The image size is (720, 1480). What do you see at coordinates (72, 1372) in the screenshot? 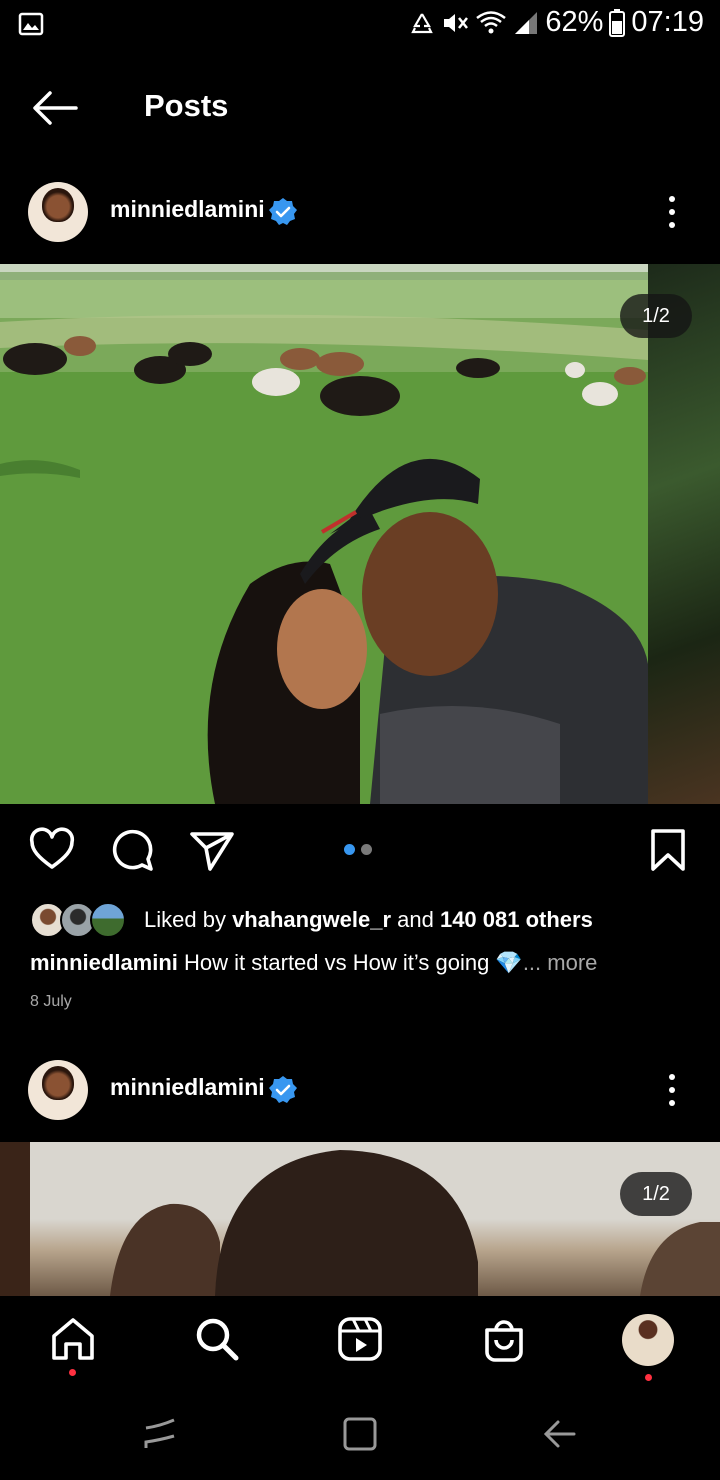
I see `home-notification-dot` at bounding box center [72, 1372].